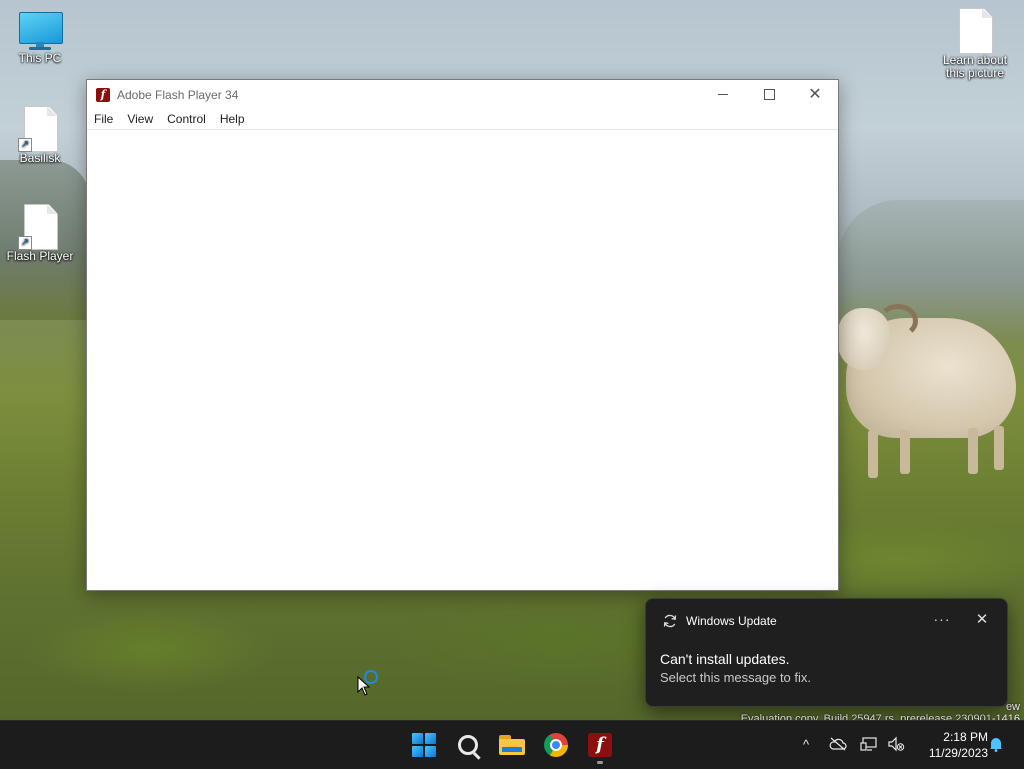 The width and height of the screenshot is (1024, 769). I want to click on volume-muted-icon, so click(896, 744).